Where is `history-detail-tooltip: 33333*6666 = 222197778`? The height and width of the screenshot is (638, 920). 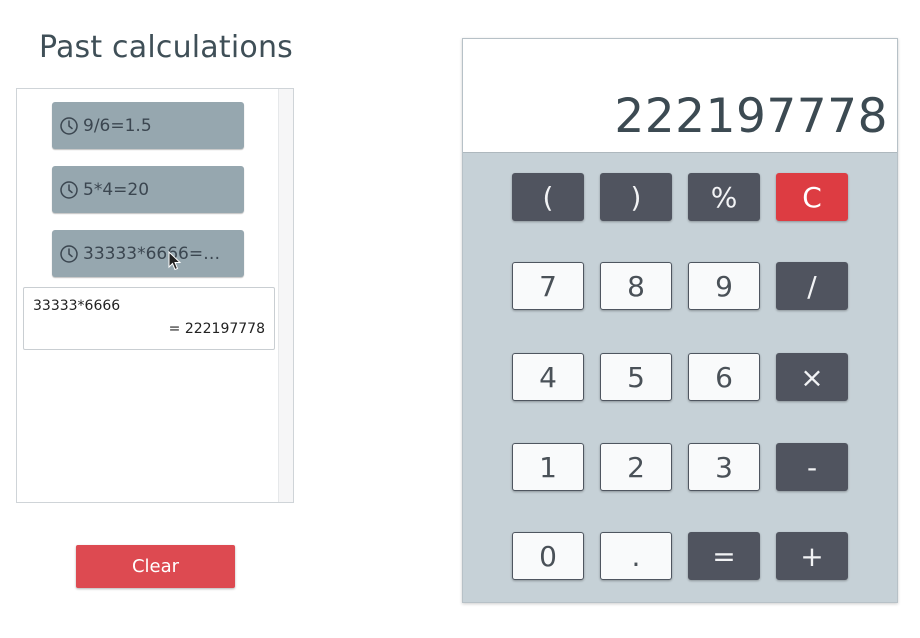
history-detail-tooltip: 33333*6666 = 222197778 is located at coordinates (149, 318).